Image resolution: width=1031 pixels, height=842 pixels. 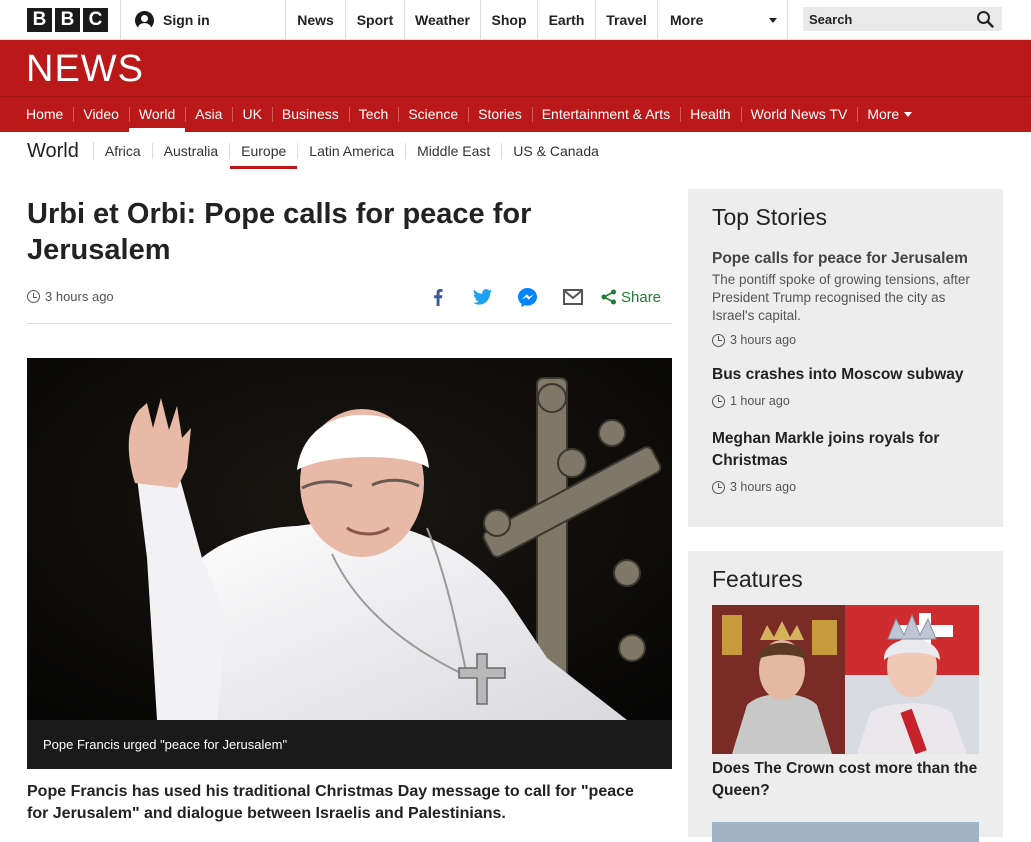 I want to click on share-icon, so click(x=608, y=297).